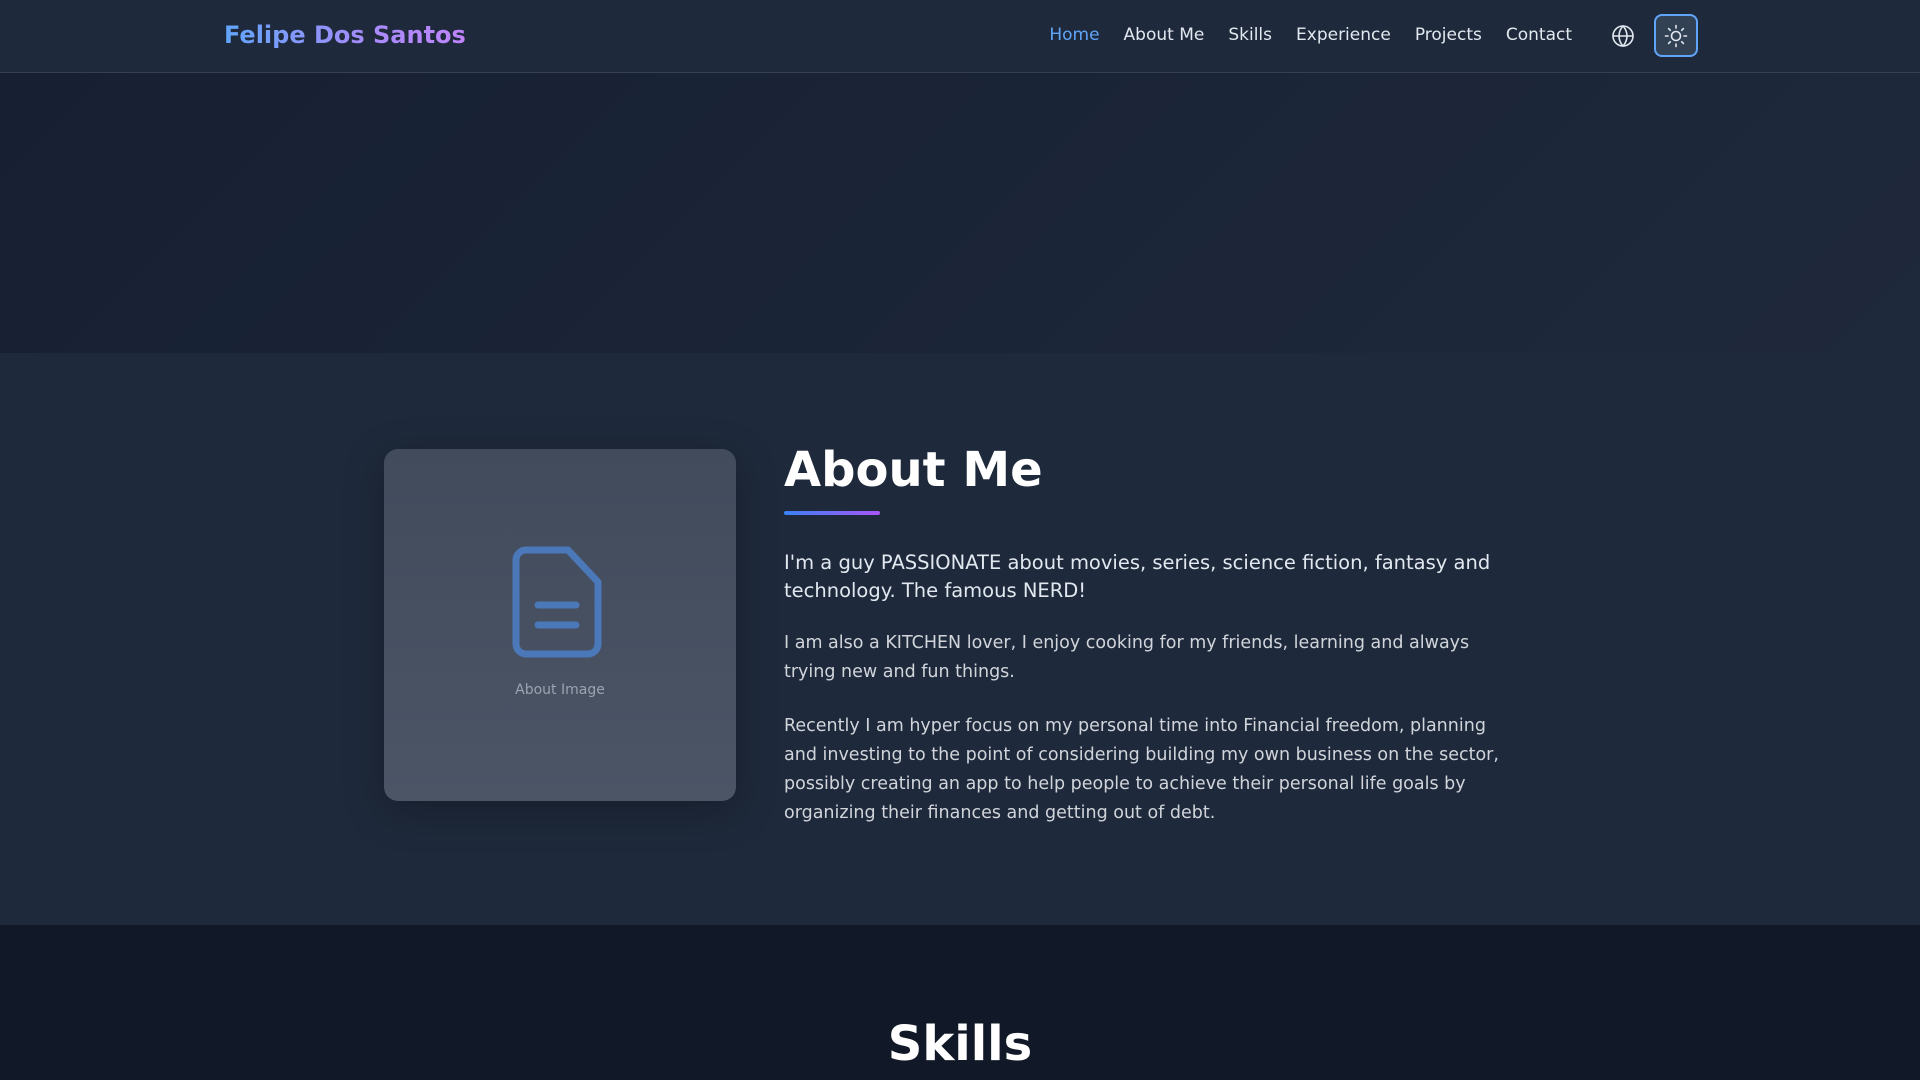  I want to click on theme-toggle-button, so click(1676, 35).